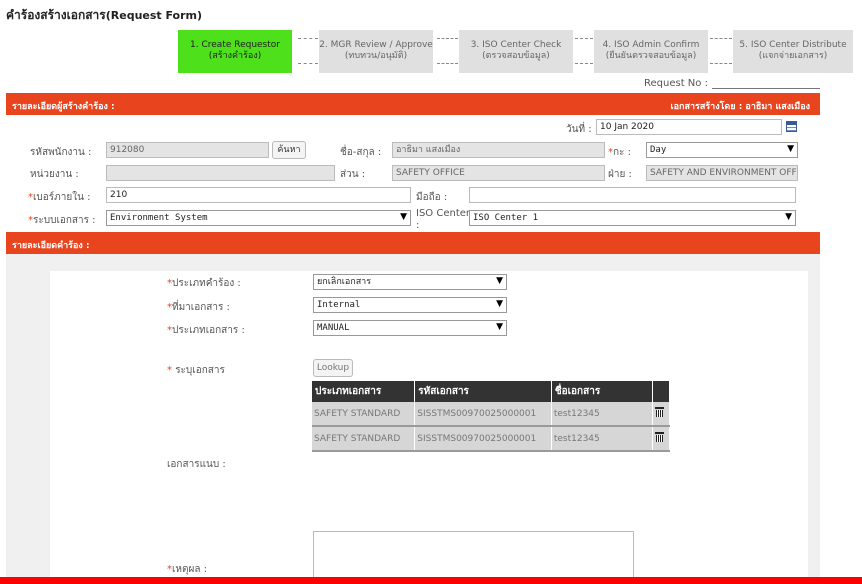 The width and height of the screenshot is (862, 584). Describe the element at coordinates (473, 556) in the screenshot. I see `reason-textarea` at that location.